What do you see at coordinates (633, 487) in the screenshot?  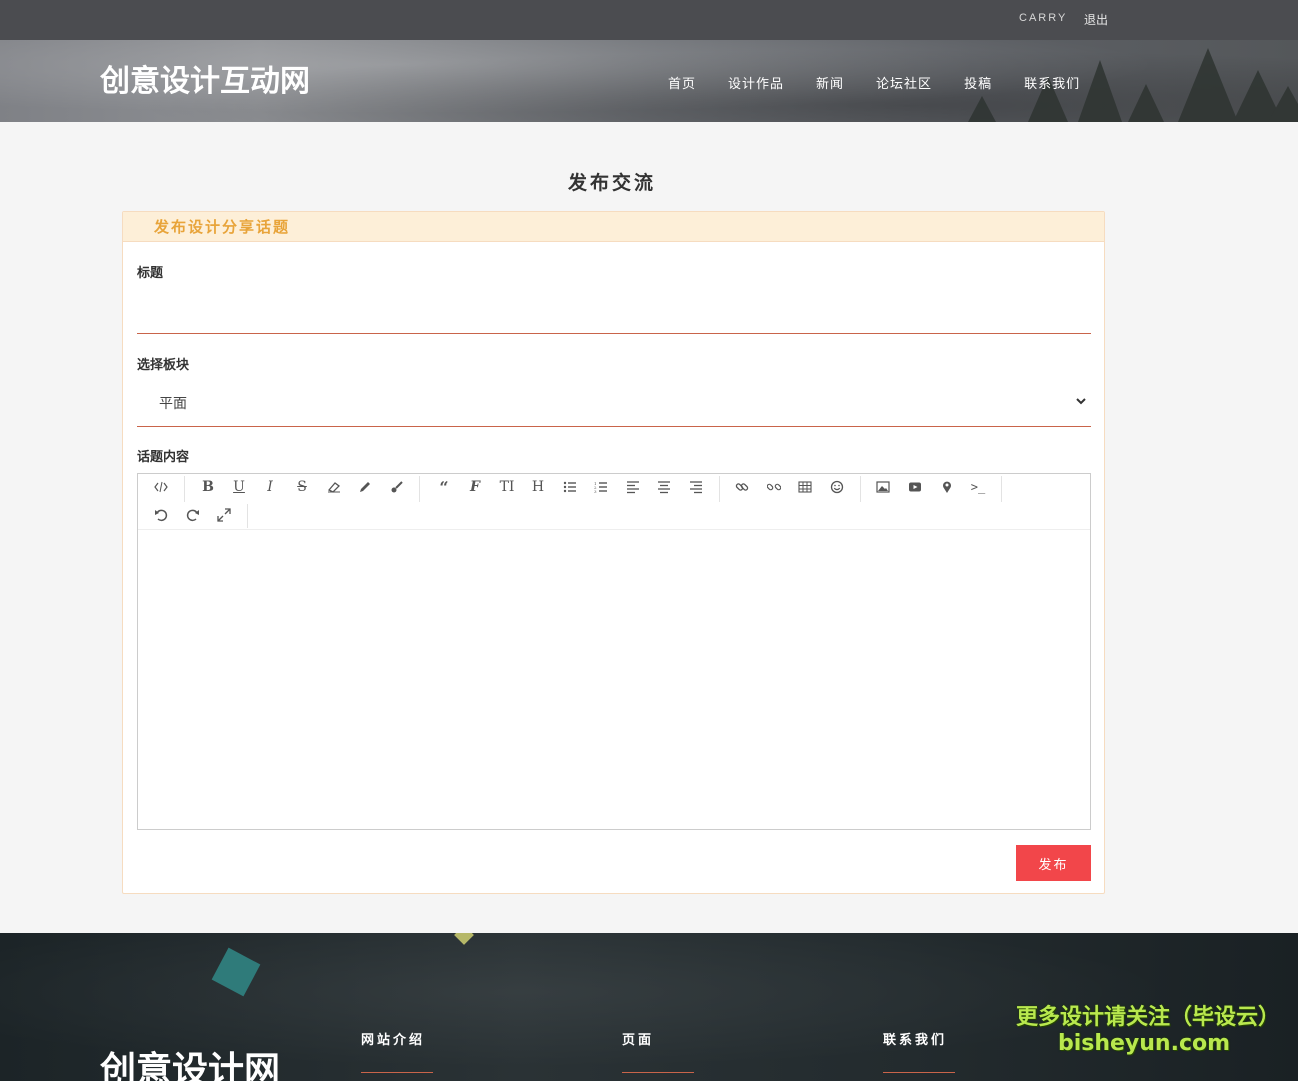 I see `align-left-icon` at bounding box center [633, 487].